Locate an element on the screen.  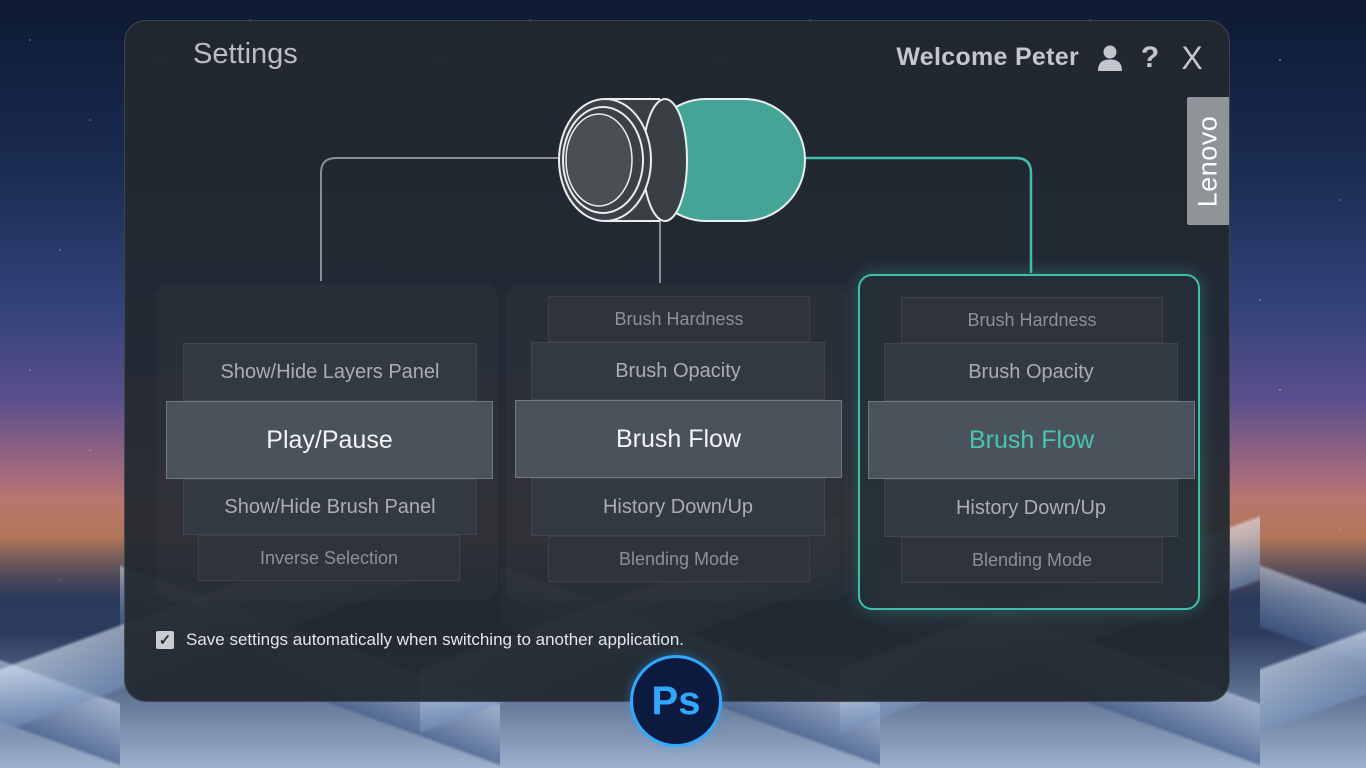
middle-option-brush-hardness: Brush Hardness is located at coordinates (679, 319).